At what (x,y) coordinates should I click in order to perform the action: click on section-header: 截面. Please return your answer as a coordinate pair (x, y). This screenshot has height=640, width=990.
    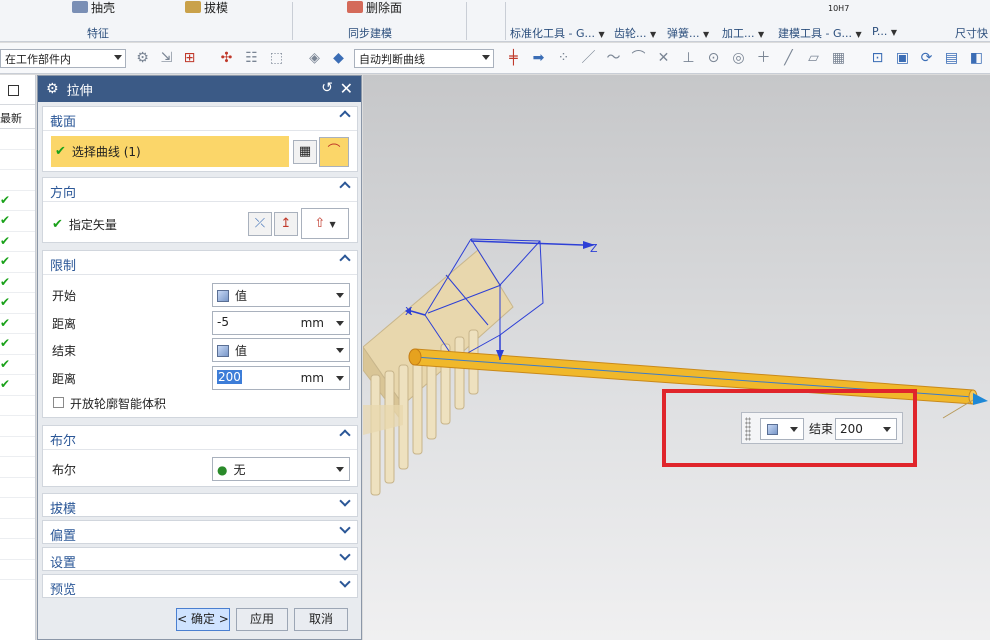
    Looking at the image, I should click on (200, 119).